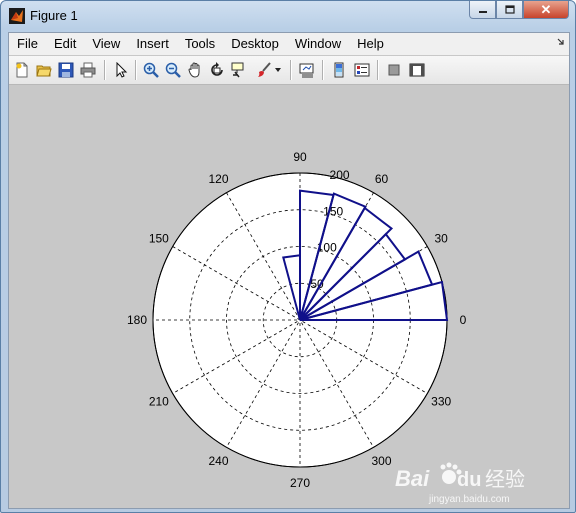 The height and width of the screenshot is (513, 576). I want to click on minimize-icon, so click(482, 11).